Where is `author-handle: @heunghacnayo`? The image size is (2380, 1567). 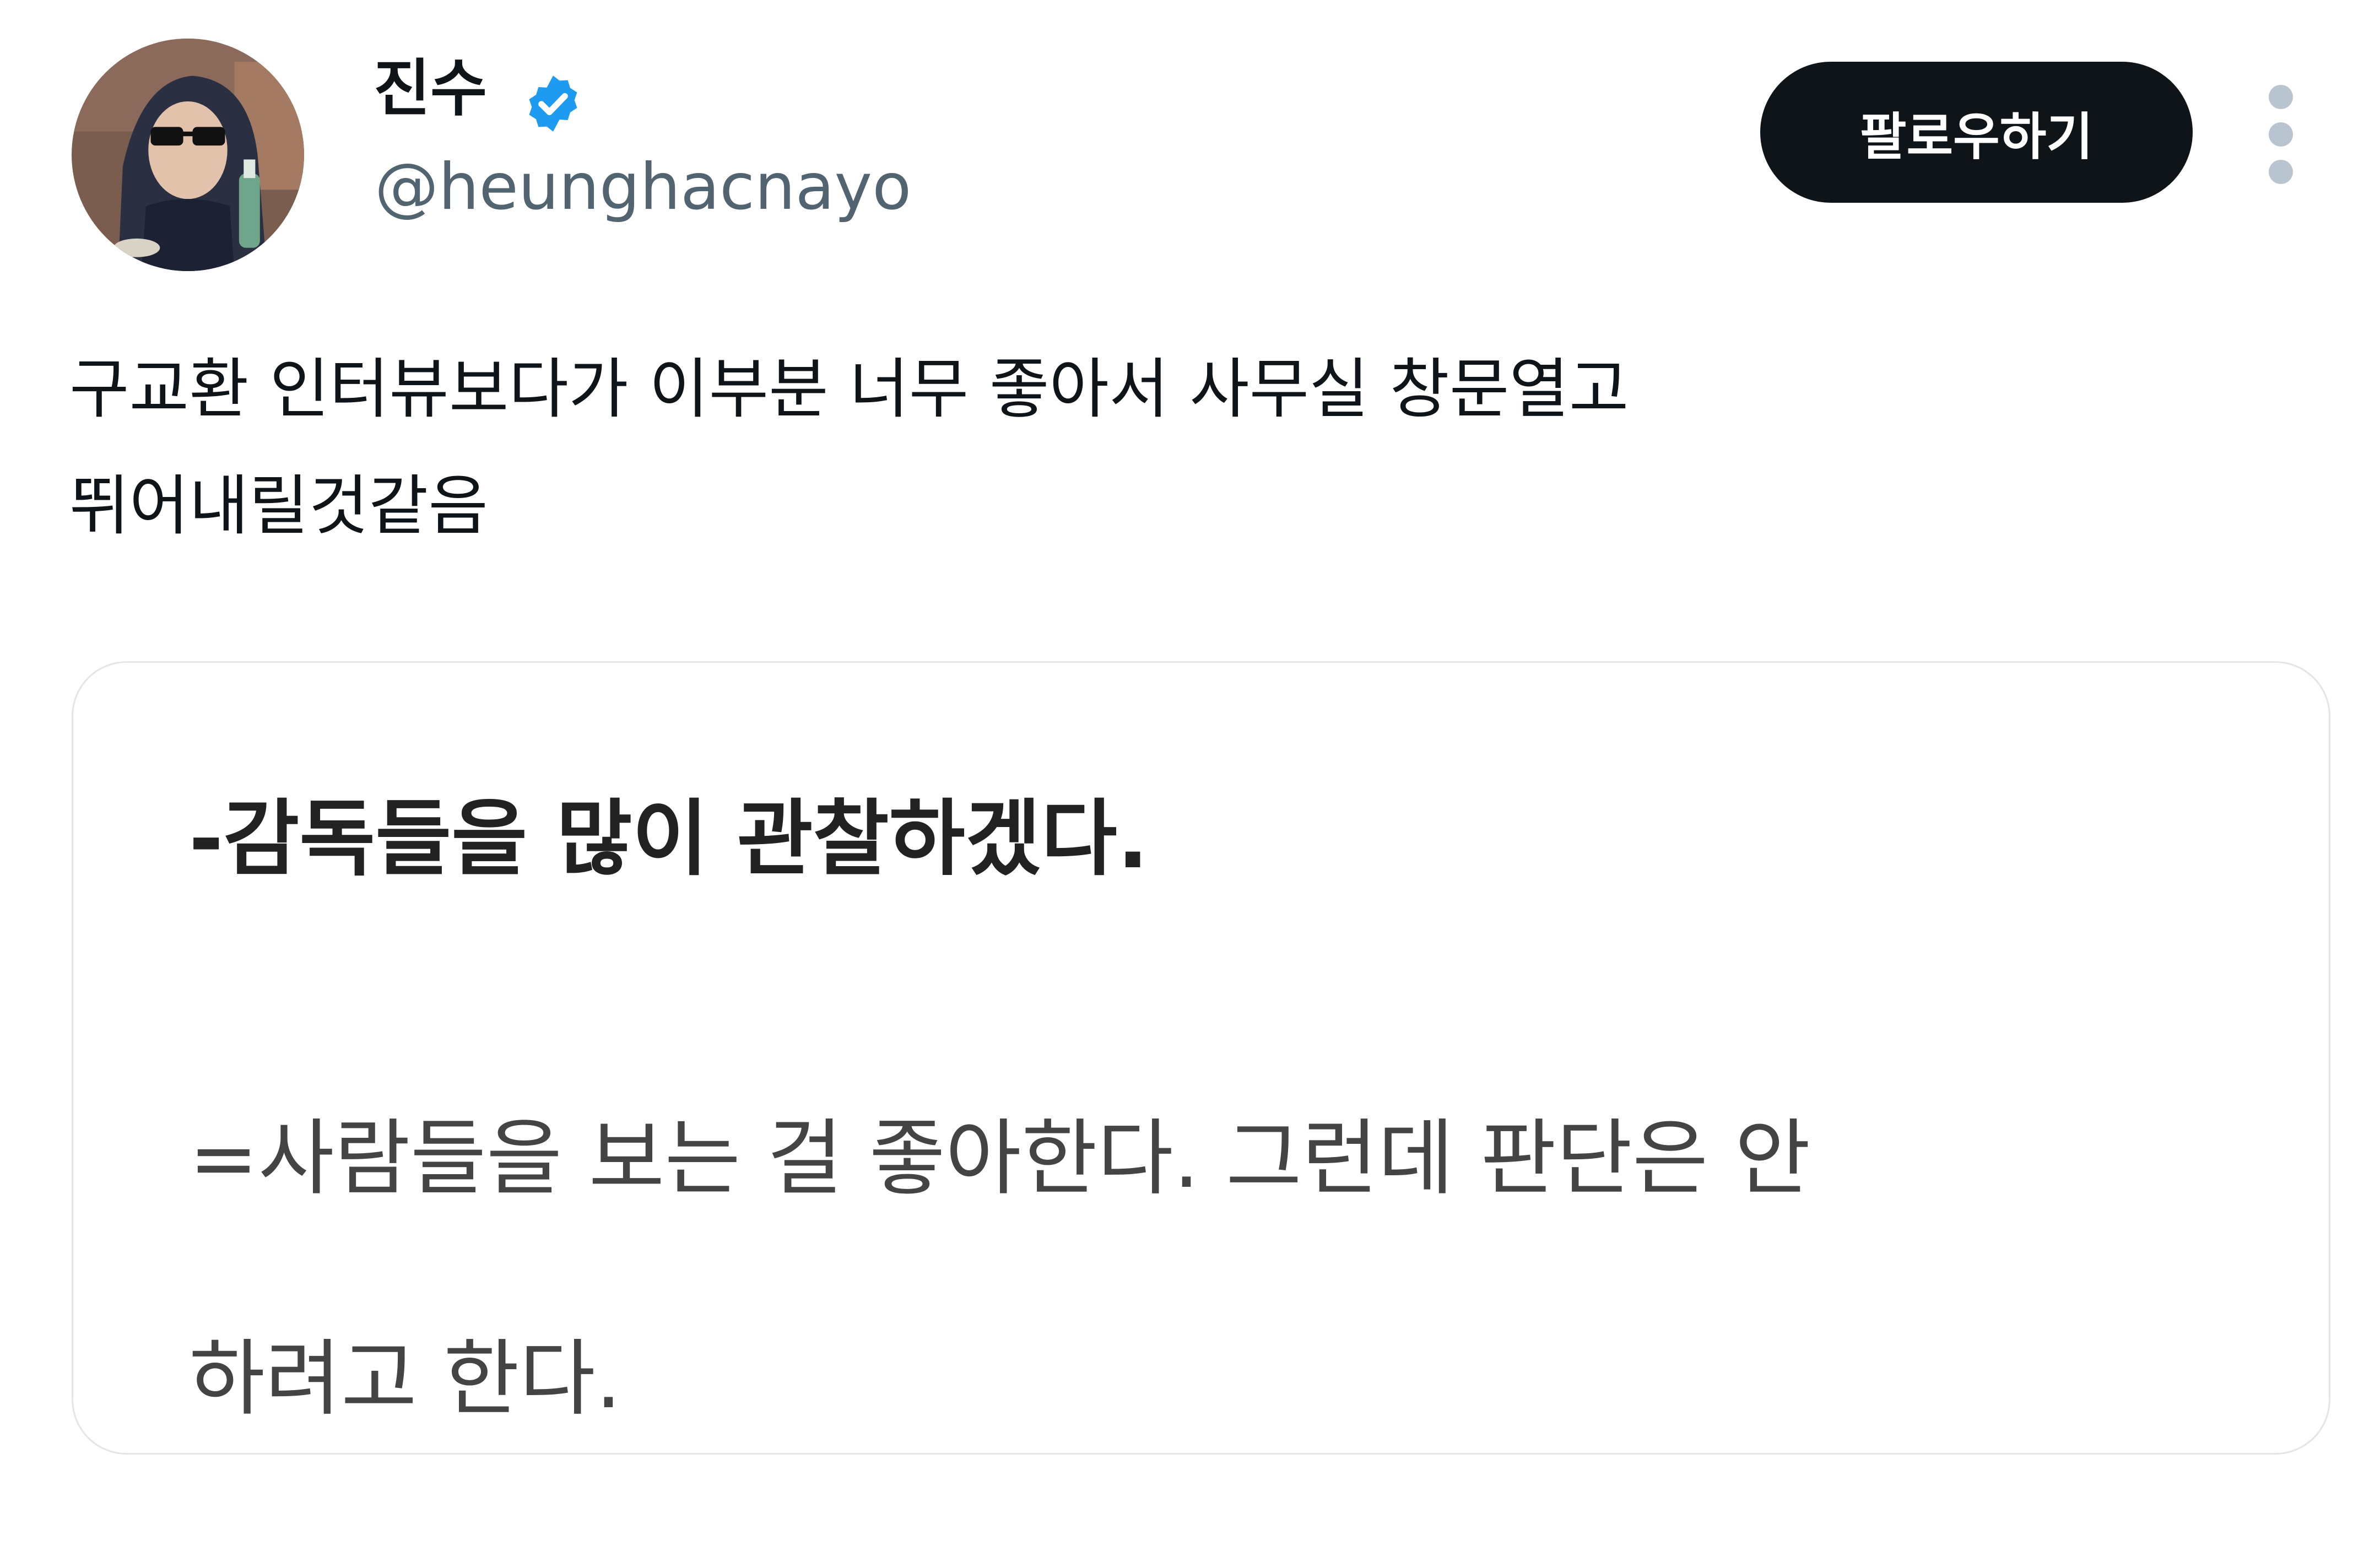
author-handle: @heunghacnayo is located at coordinates (643, 187).